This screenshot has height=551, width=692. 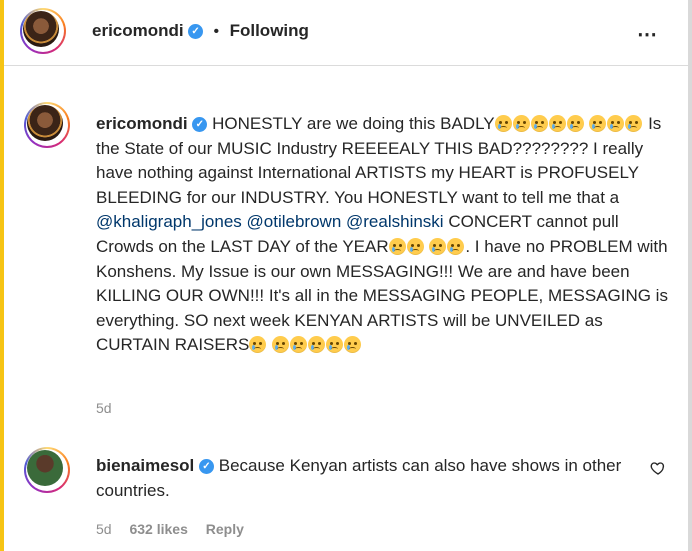 I want to click on mention-link: @realshinski, so click(x=395, y=221).